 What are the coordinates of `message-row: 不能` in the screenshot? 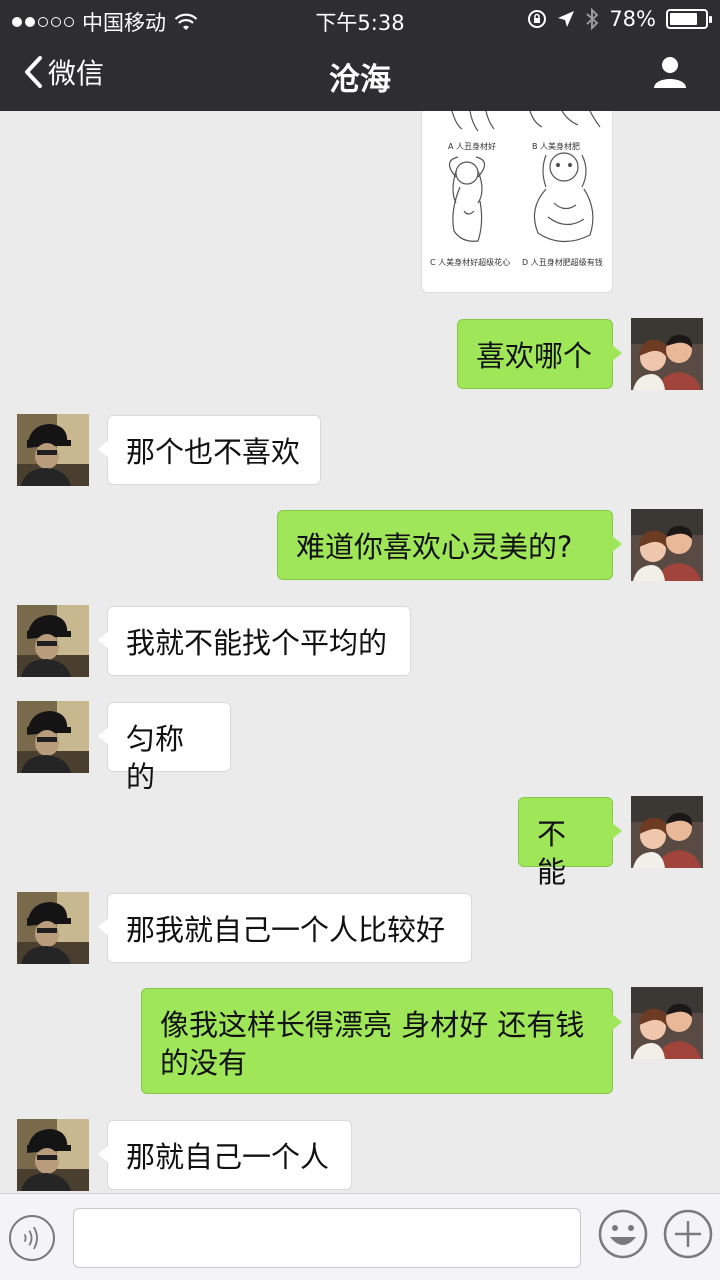 It's located at (360, 842).